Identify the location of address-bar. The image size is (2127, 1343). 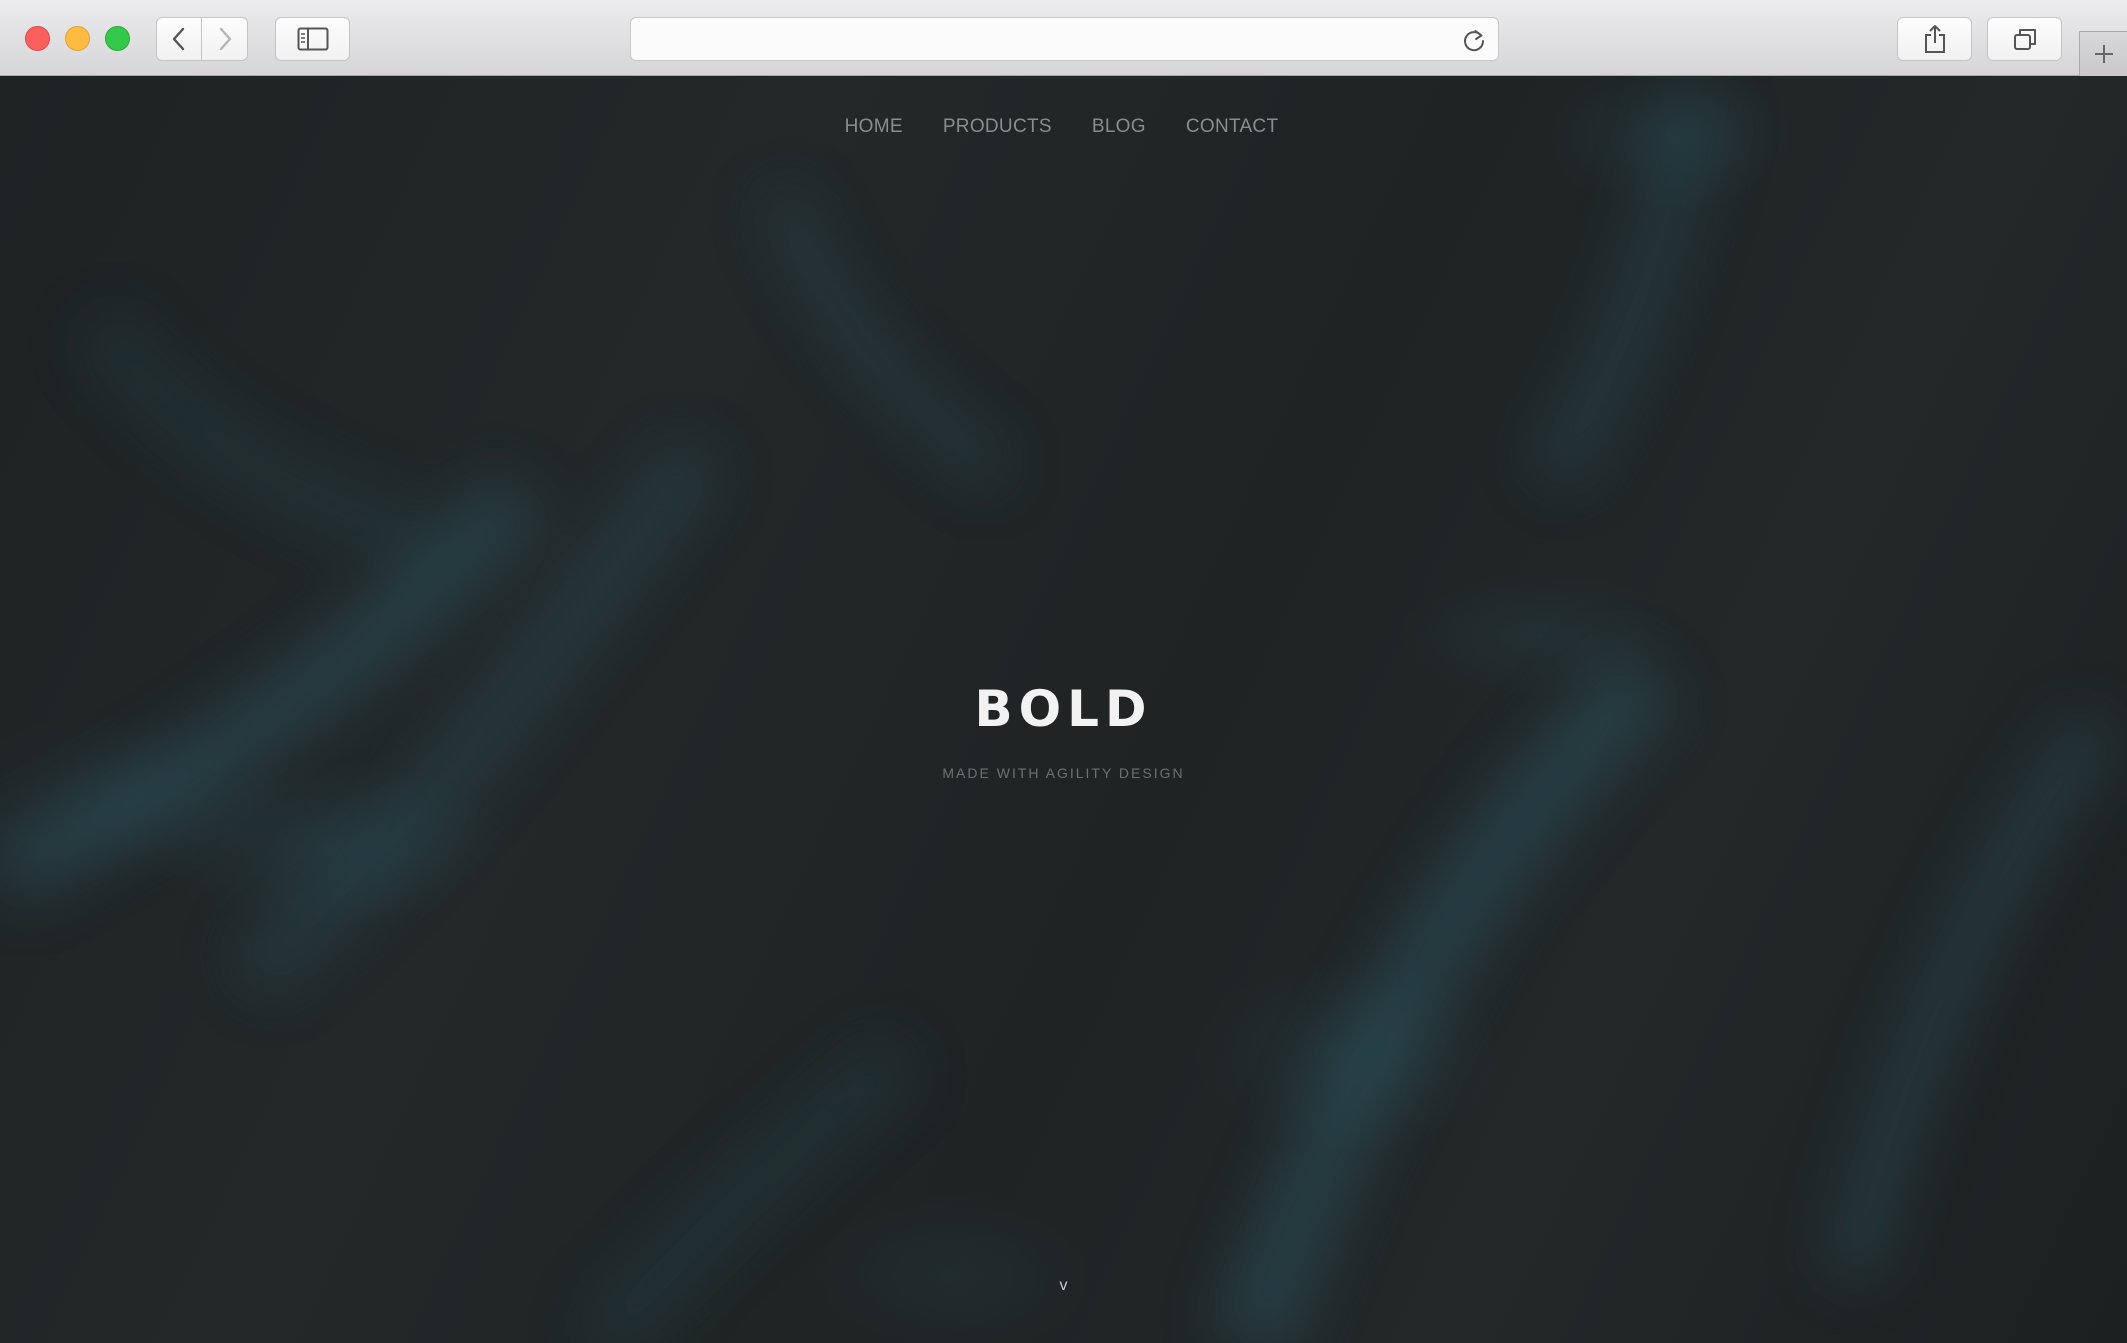
(1064, 39).